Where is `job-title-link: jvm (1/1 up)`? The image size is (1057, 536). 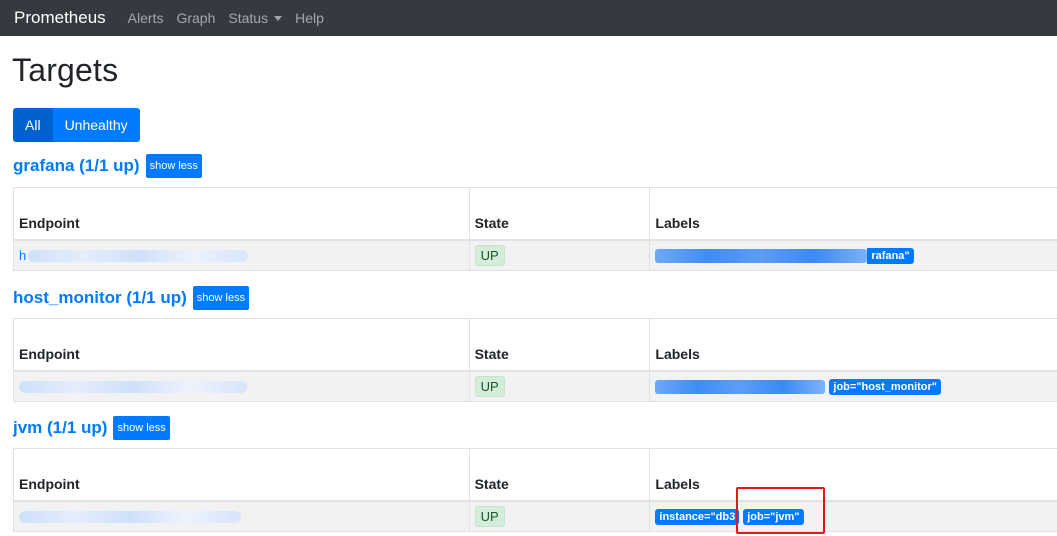
job-title-link: jvm (1/1 up) is located at coordinates (60, 428).